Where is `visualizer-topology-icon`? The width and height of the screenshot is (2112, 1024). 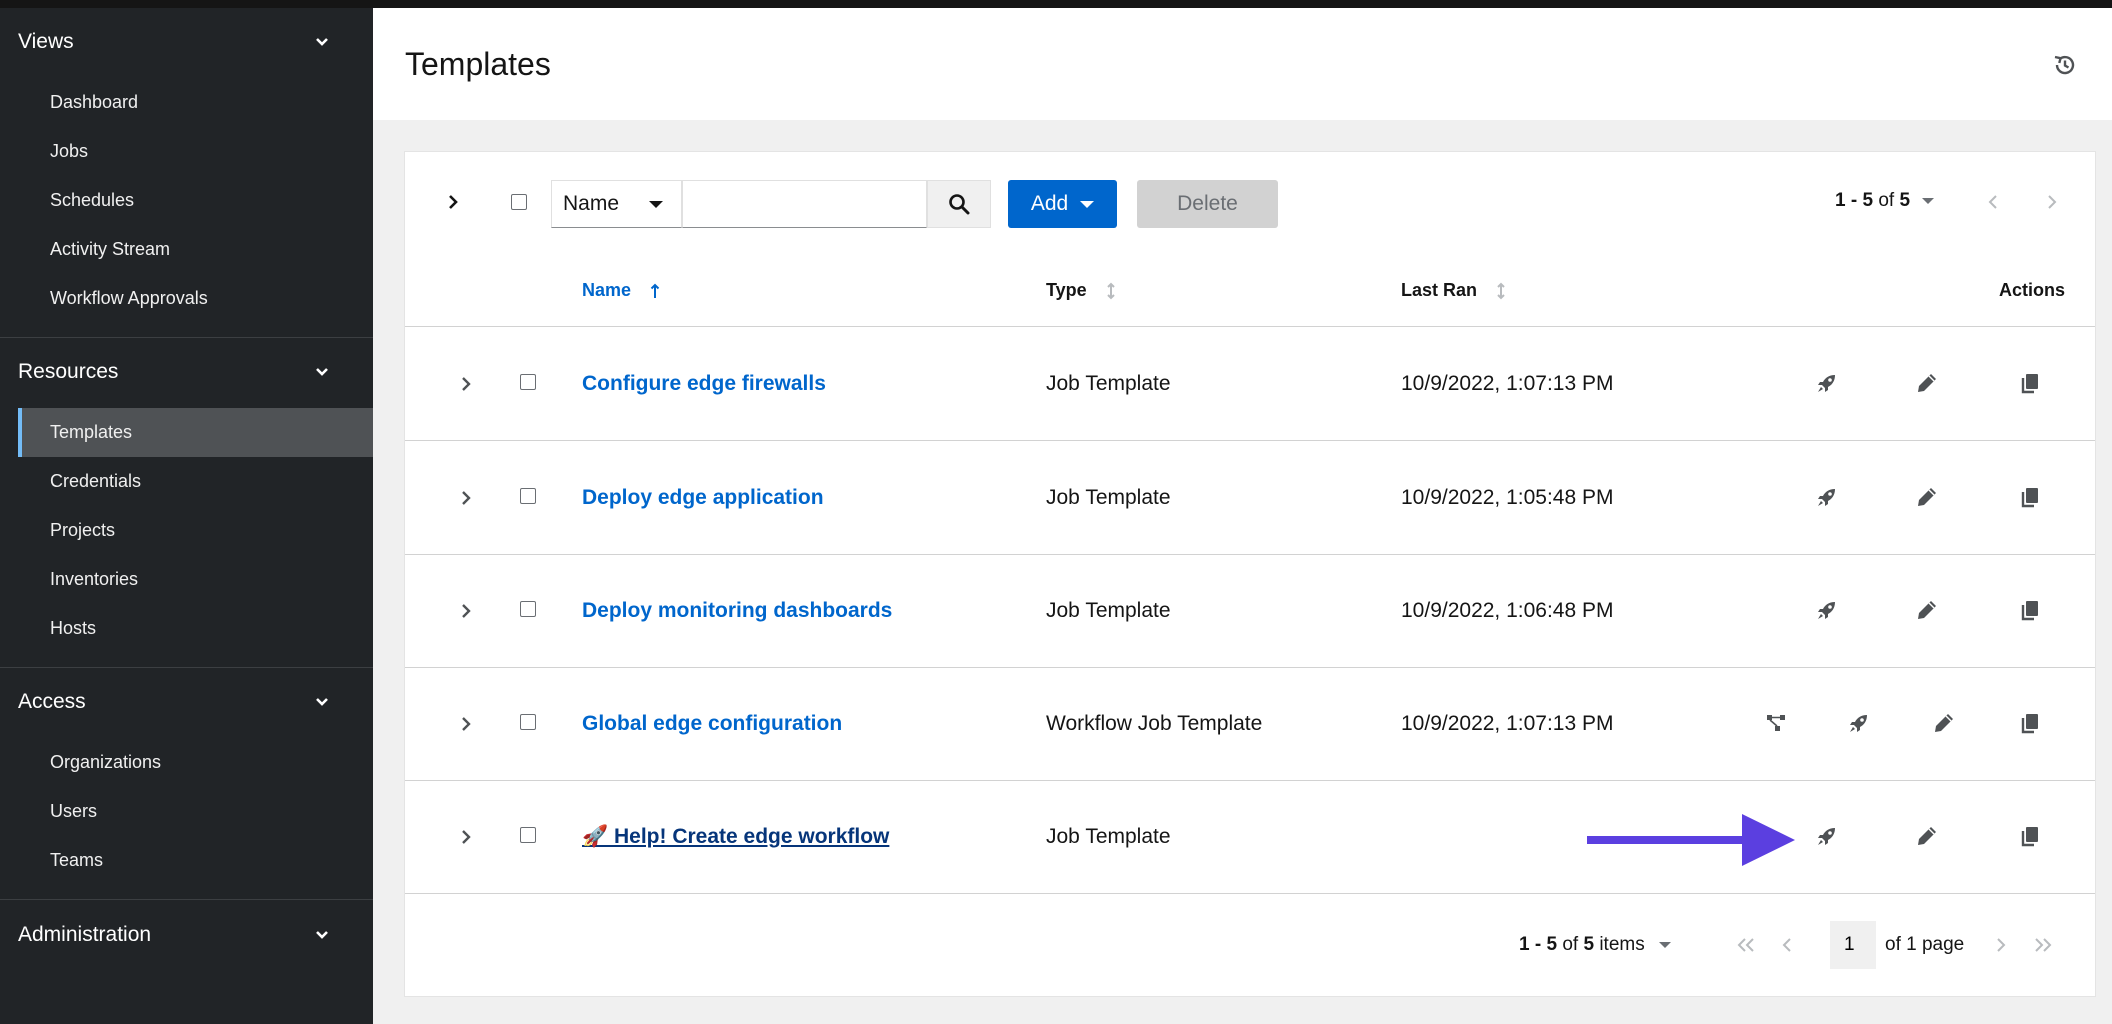 visualizer-topology-icon is located at coordinates (1776, 723).